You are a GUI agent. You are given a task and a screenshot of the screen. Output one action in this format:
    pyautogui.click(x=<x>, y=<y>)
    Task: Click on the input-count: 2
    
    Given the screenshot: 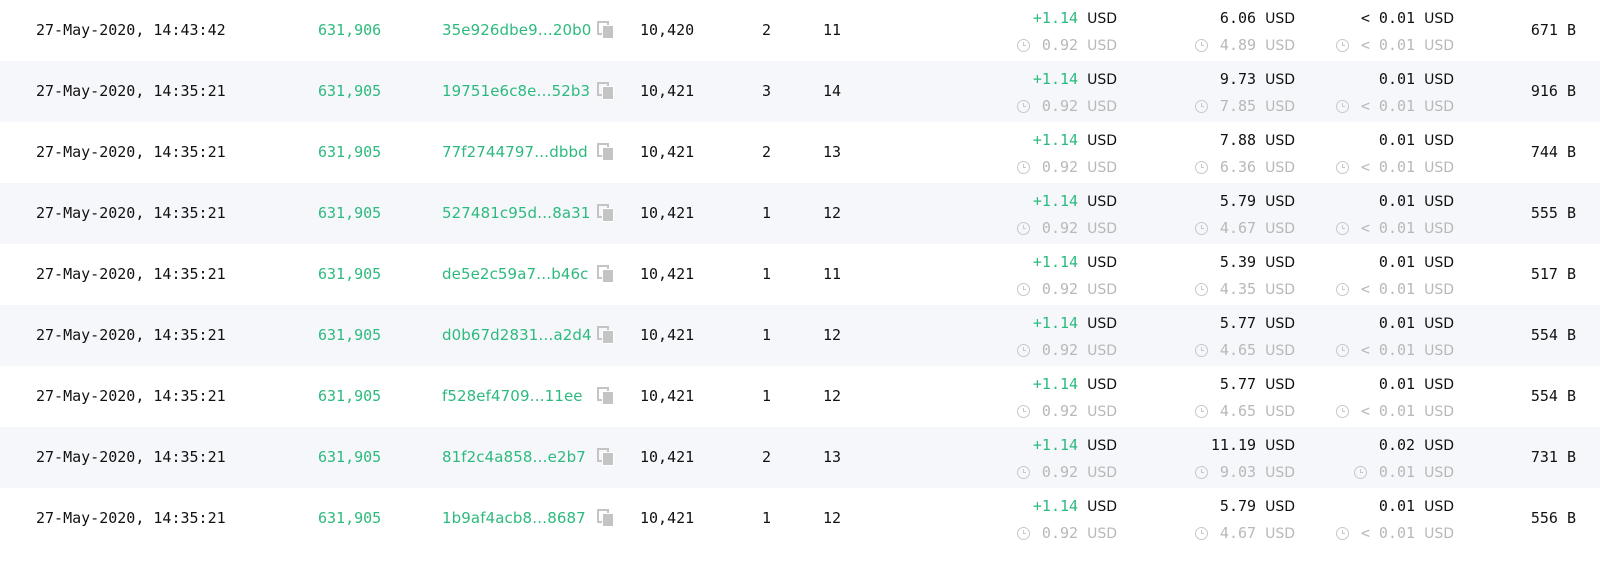 What is the action you would take?
    pyautogui.click(x=767, y=457)
    